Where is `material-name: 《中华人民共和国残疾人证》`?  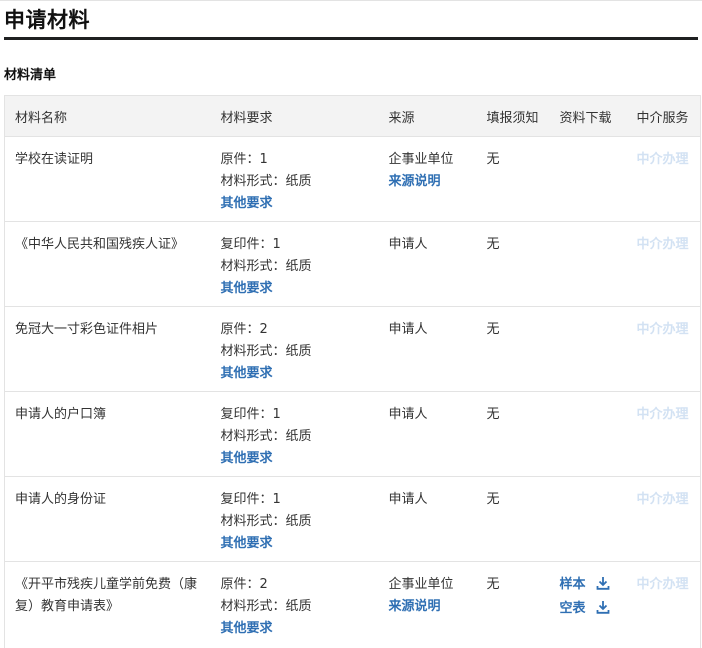
material-name: 《中华人民共和国残疾人证》 is located at coordinates (107, 264).